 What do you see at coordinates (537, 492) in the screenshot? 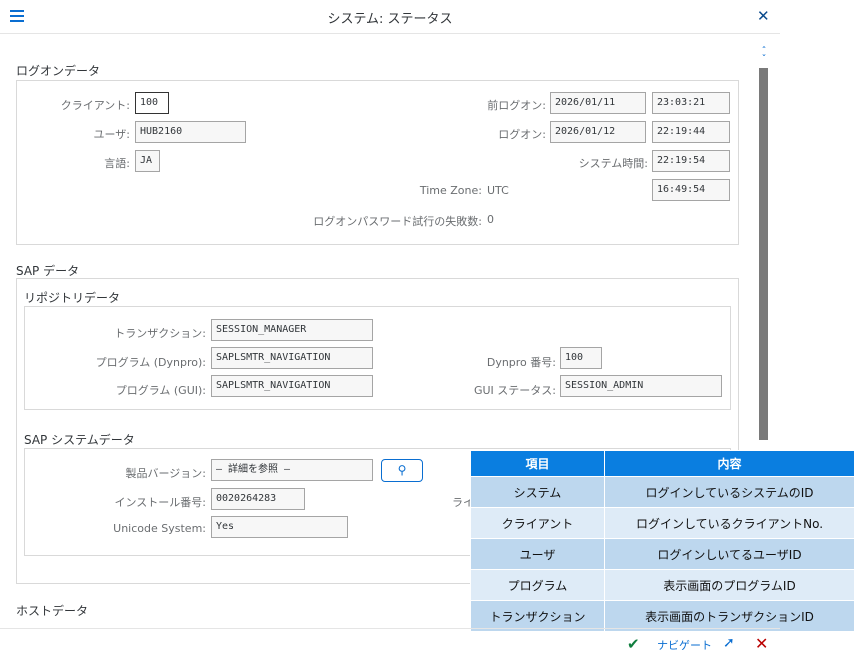
I see `row-item: システム` at bounding box center [537, 492].